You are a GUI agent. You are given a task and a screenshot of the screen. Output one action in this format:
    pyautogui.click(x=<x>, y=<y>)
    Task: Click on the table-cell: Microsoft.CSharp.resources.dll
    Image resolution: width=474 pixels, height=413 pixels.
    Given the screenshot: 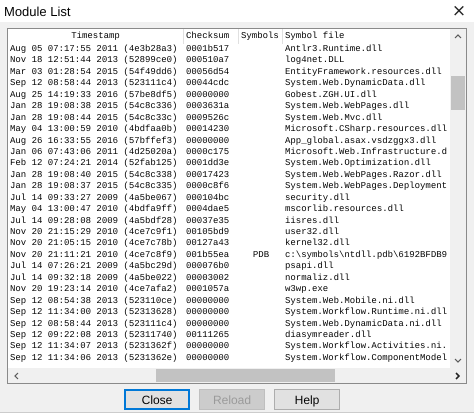 What is the action you would take?
    pyautogui.click(x=366, y=129)
    